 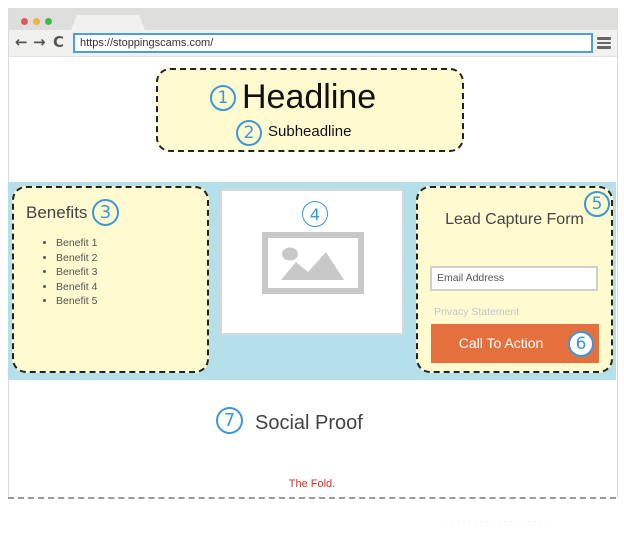 What do you see at coordinates (310, 131) in the screenshot?
I see `subheadline: Subheadline` at bounding box center [310, 131].